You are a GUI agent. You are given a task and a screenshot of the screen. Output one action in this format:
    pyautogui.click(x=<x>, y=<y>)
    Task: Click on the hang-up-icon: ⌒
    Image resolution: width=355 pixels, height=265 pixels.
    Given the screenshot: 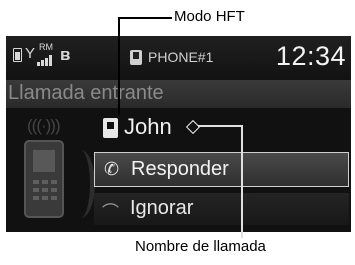 What is the action you would take?
    pyautogui.click(x=110, y=212)
    